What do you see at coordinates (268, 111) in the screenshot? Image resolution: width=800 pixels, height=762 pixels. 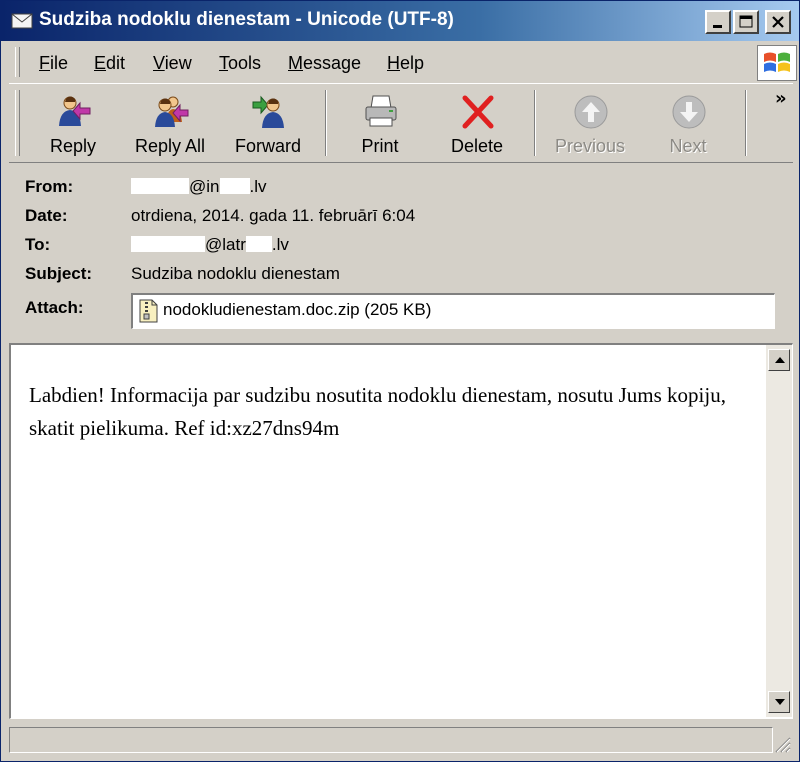 I see `forward-icon` at bounding box center [268, 111].